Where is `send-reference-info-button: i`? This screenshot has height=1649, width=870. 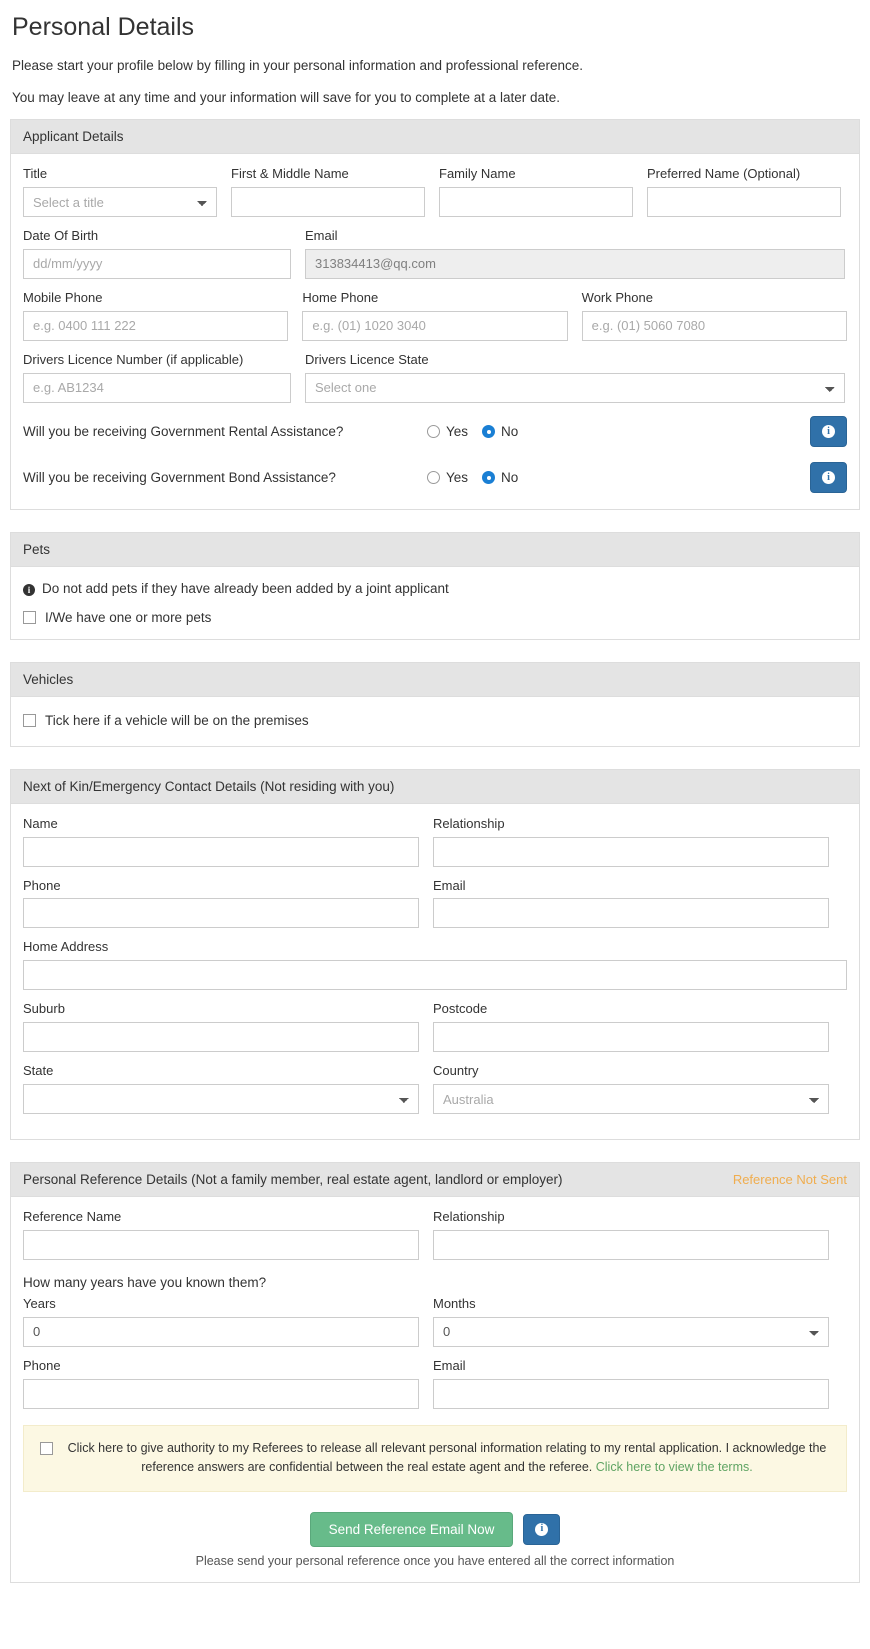
send-reference-info-button: i is located at coordinates (542, 1529).